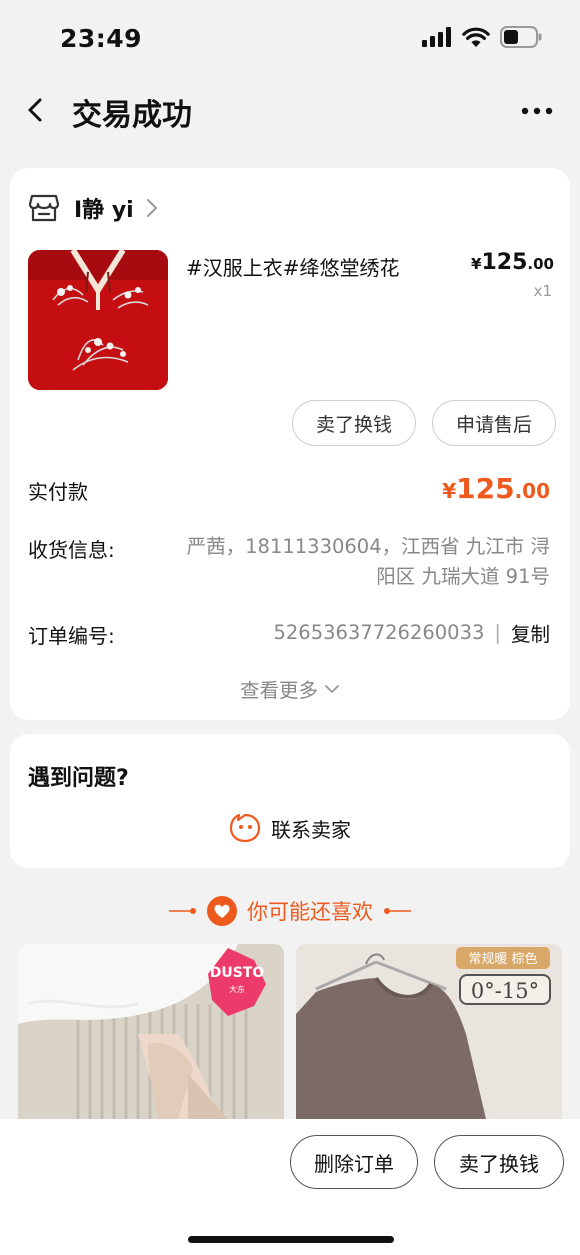  Describe the element at coordinates (530, 632) in the screenshot. I see `copy-button: 复制` at that location.